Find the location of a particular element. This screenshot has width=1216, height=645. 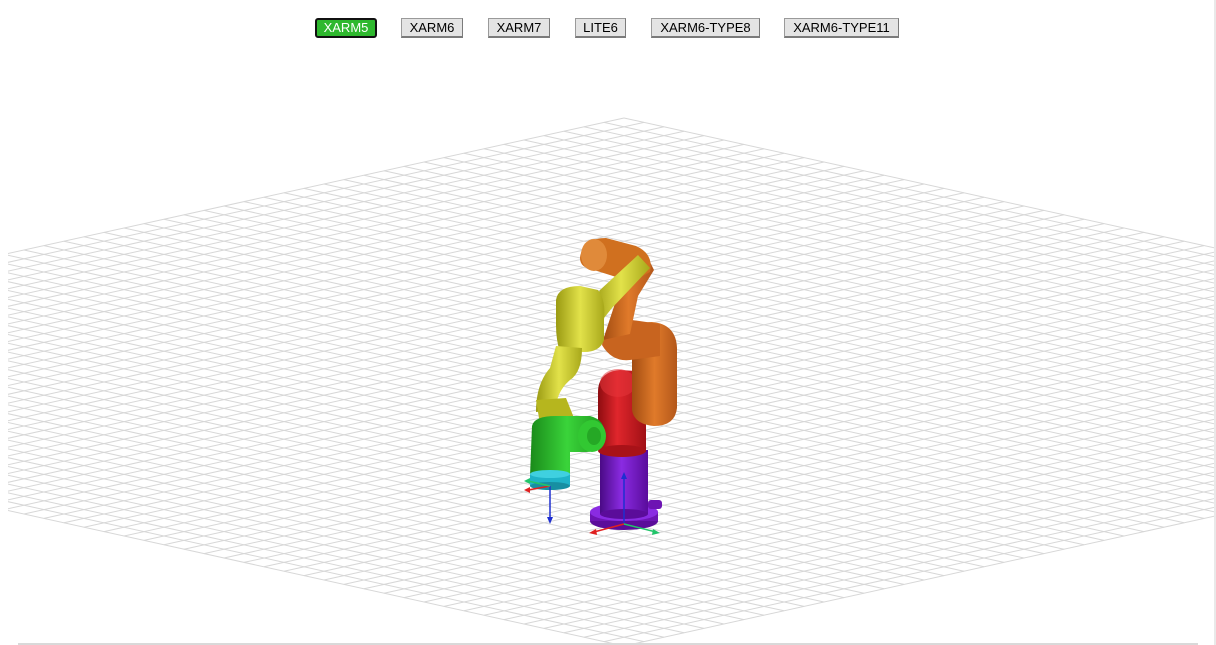

model-button-xarm6-type11: XARM6-TYPE11 is located at coordinates (841, 28).